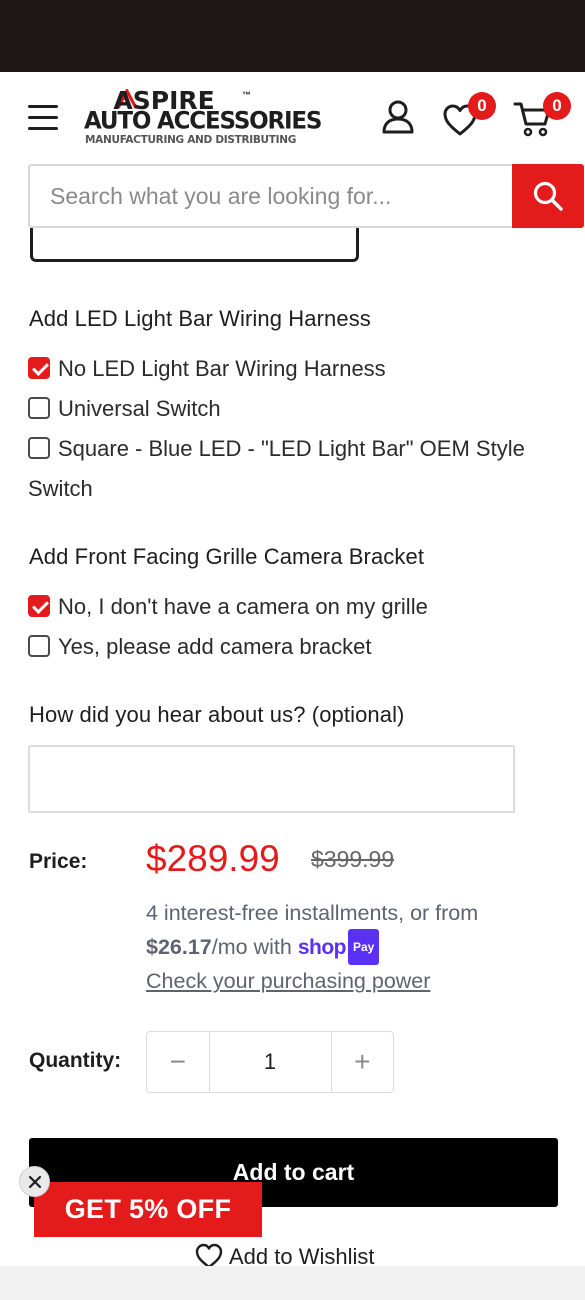 The width and height of the screenshot is (585, 1300). I want to click on search-bar, so click(306, 196).